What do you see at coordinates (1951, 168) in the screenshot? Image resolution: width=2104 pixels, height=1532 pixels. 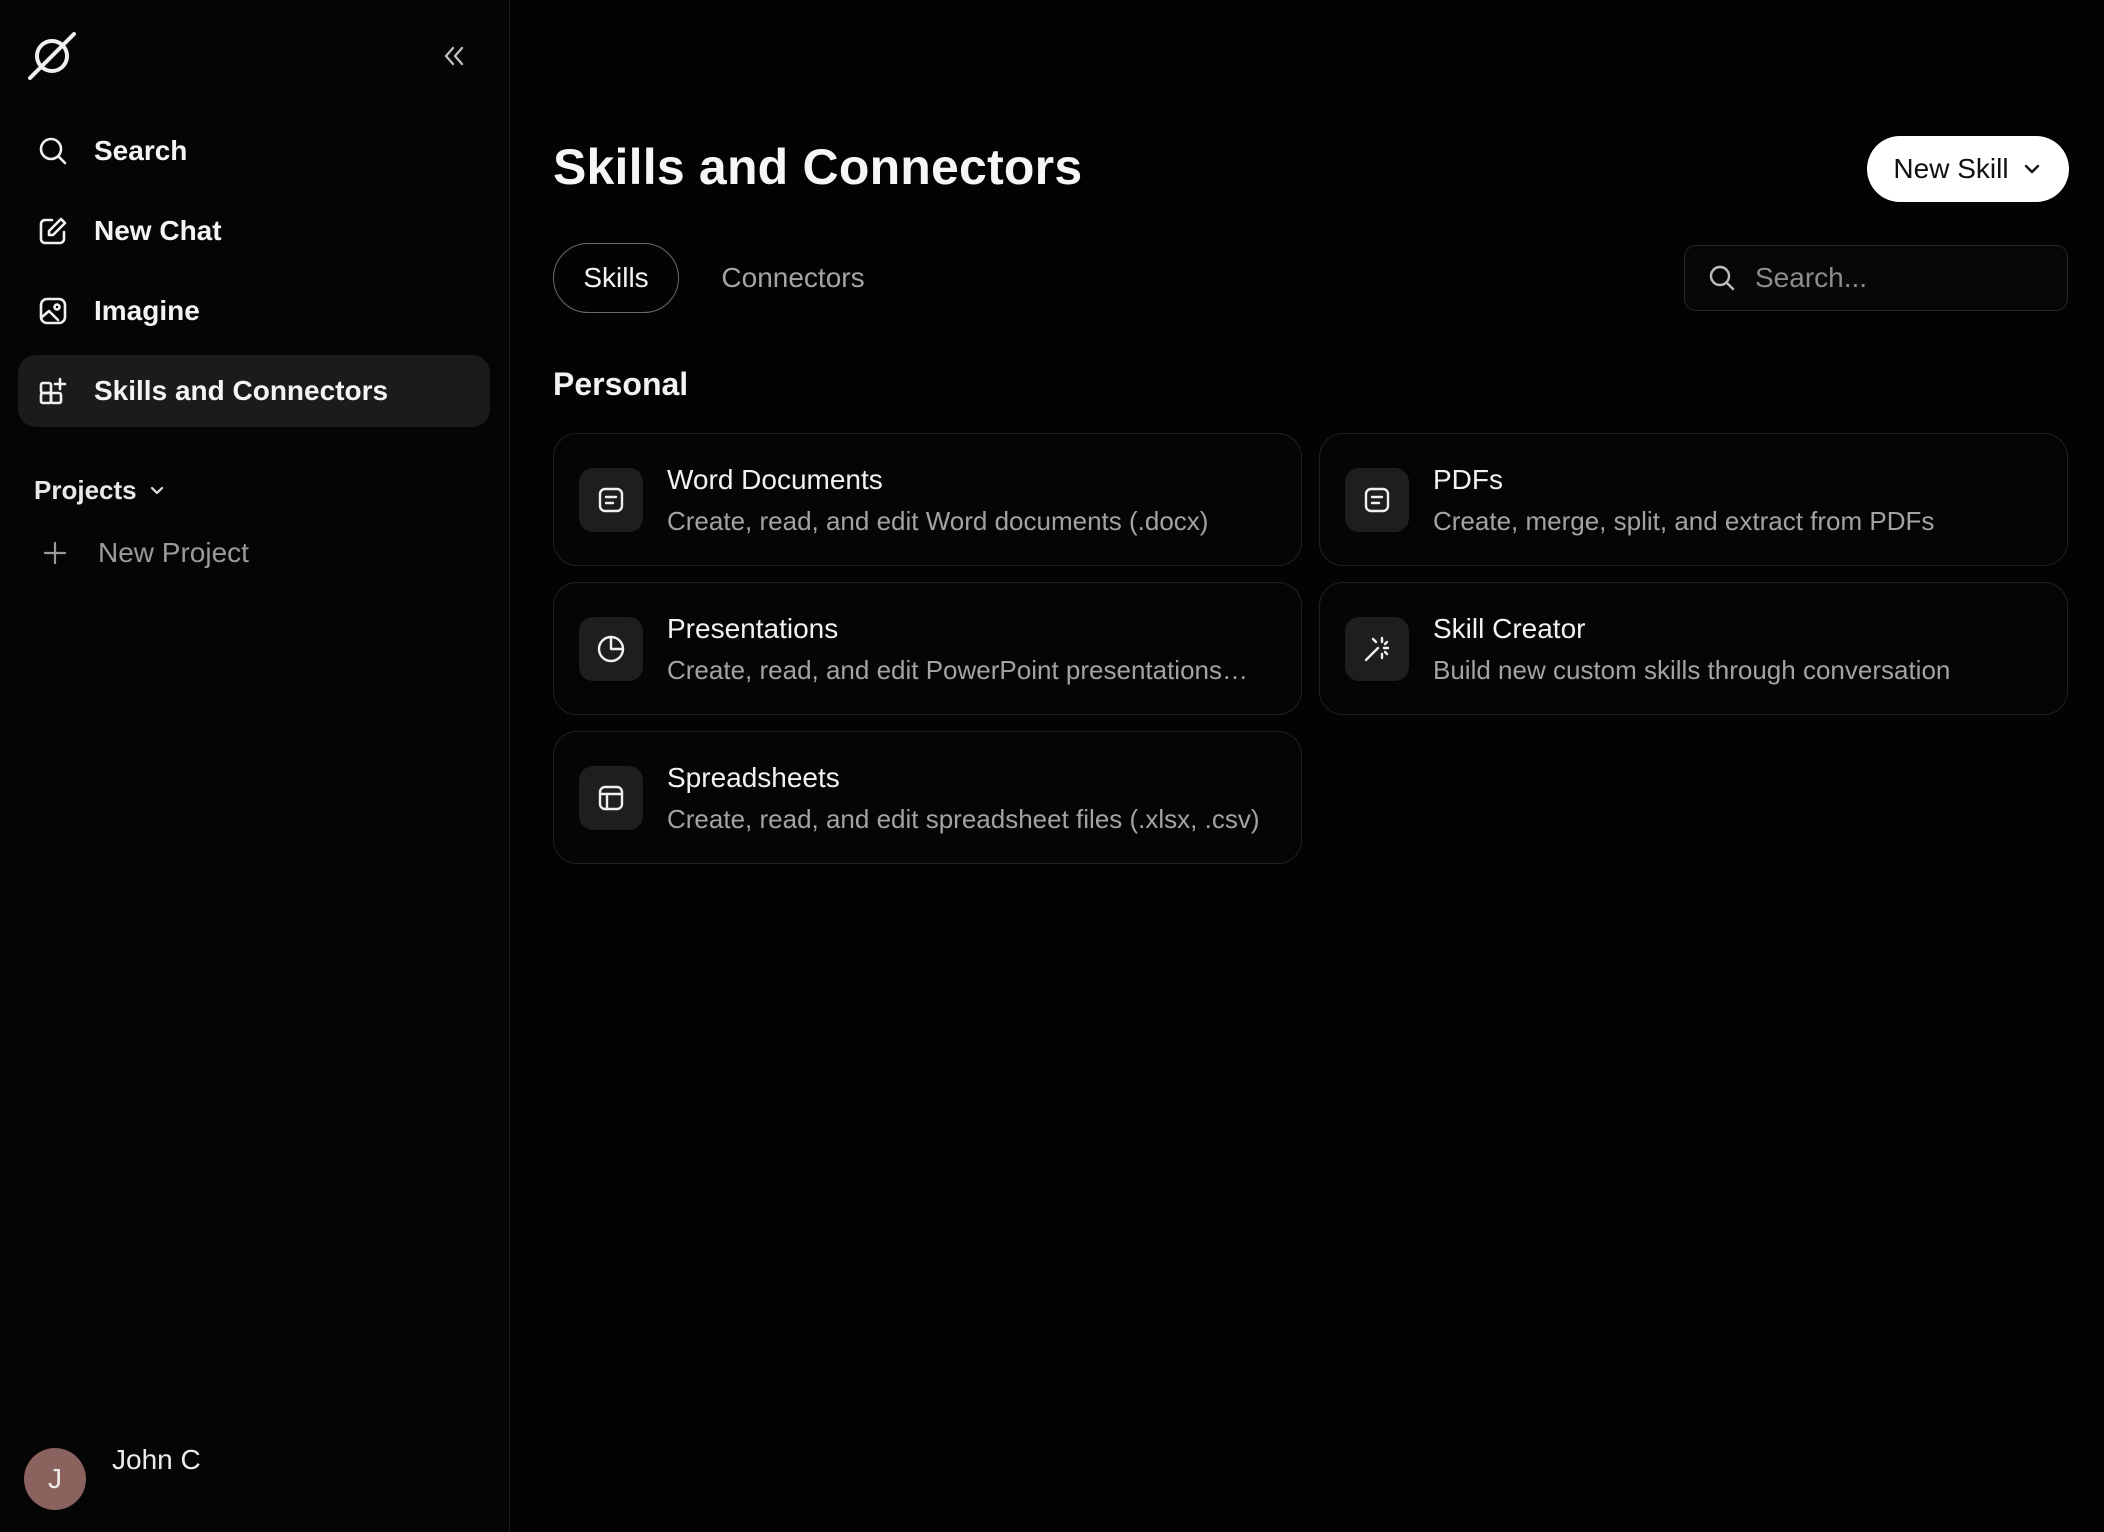 I see `new-skill-label: New Skill` at bounding box center [1951, 168].